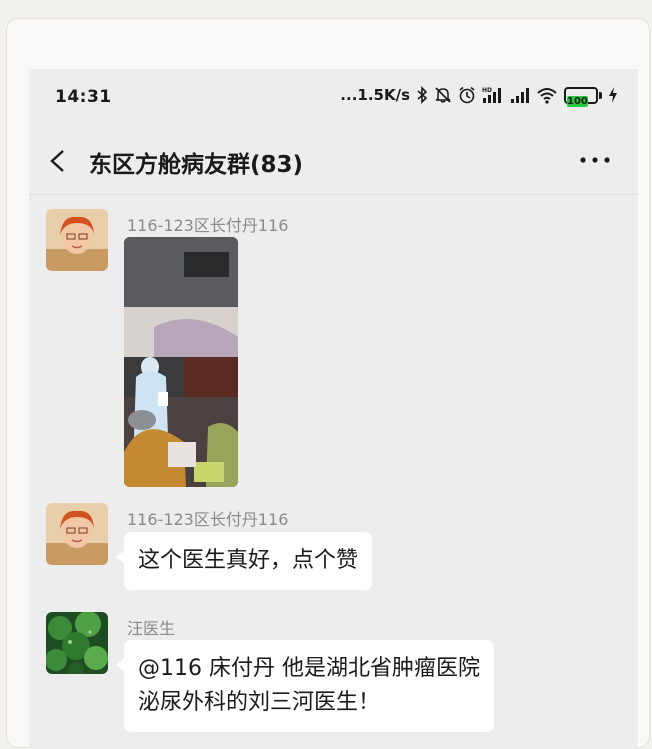  Describe the element at coordinates (181, 362) in the screenshot. I see `doctor-in-protective-suit-photo` at that location.